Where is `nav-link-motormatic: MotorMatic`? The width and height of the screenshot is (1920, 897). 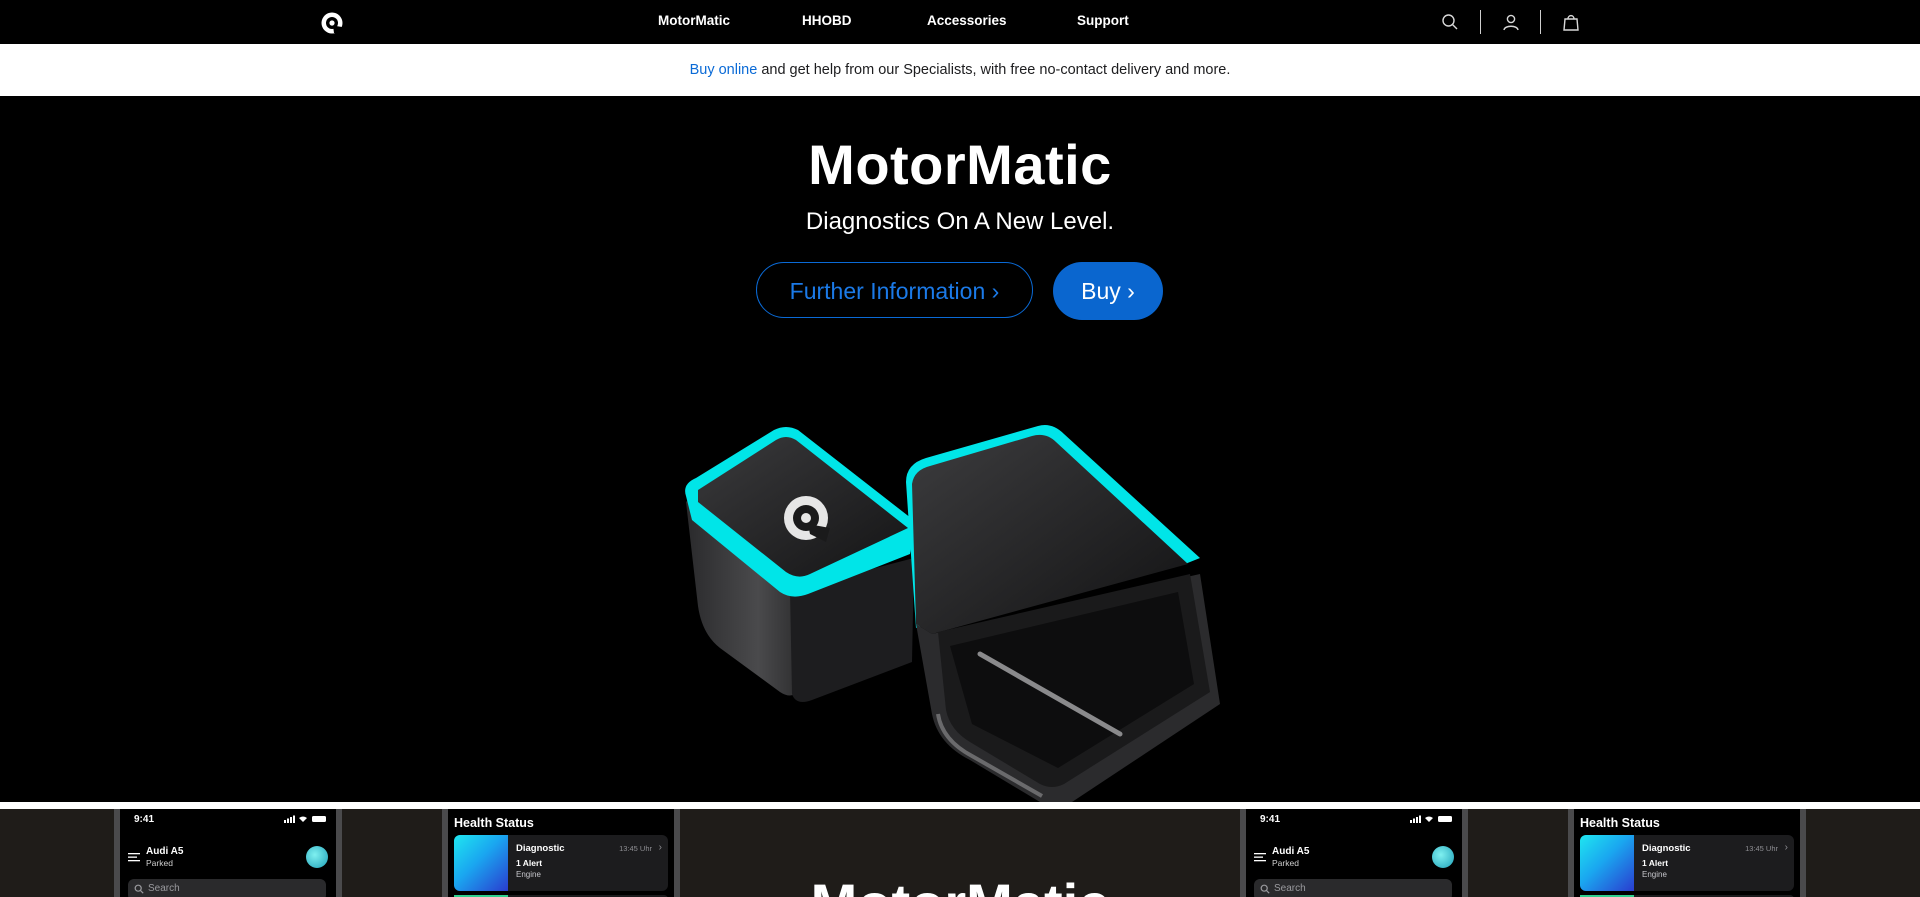 nav-link-motormatic: MotorMatic is located at coordinates (694, 20).